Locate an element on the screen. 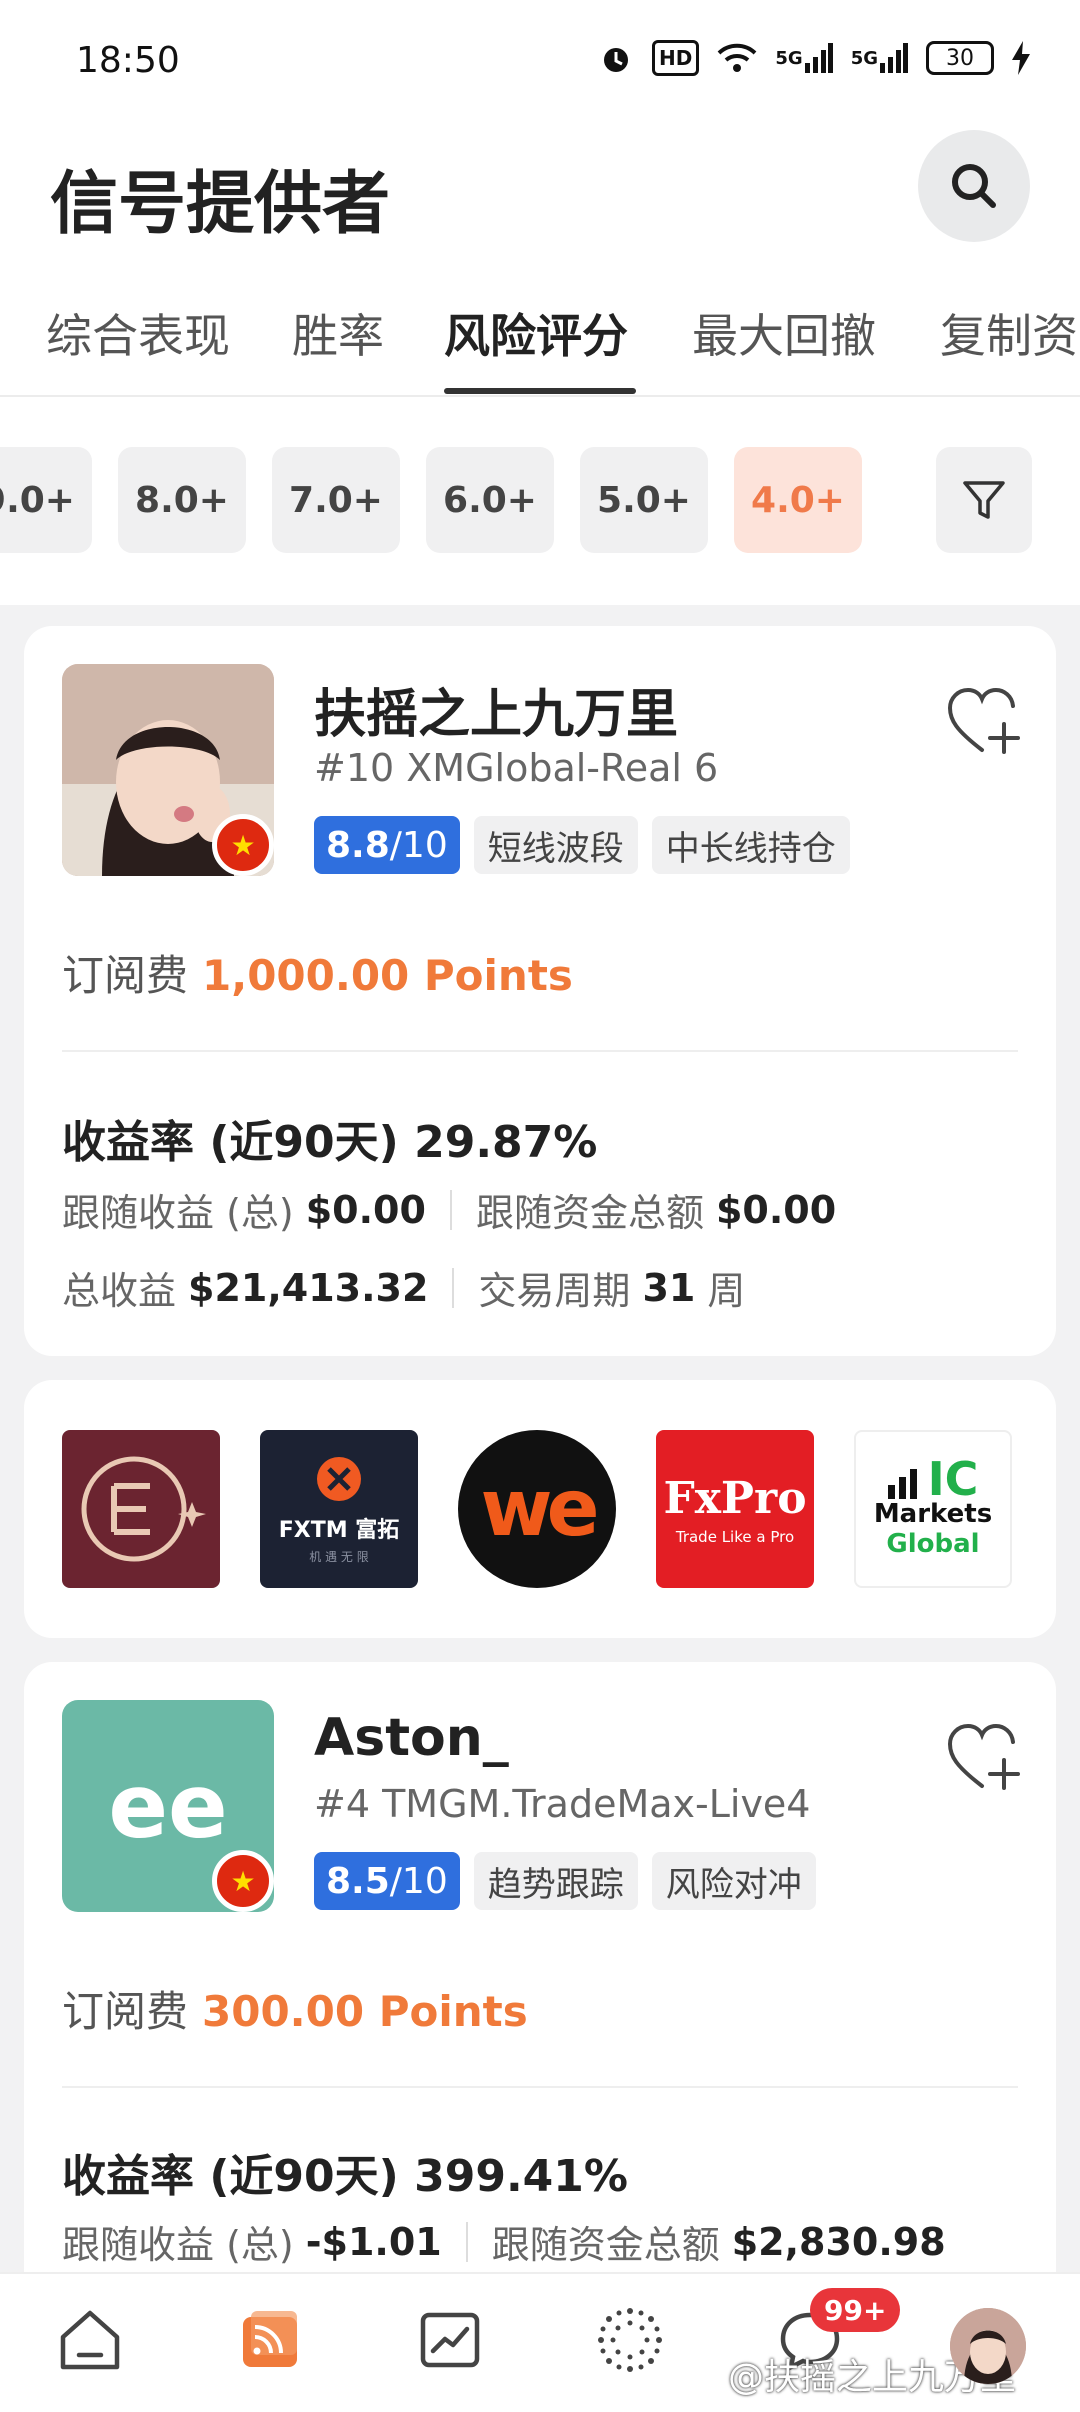 This screenshot has width=1080, height=2412. ic-global-label: Global is located at coordinates (933, 1544).